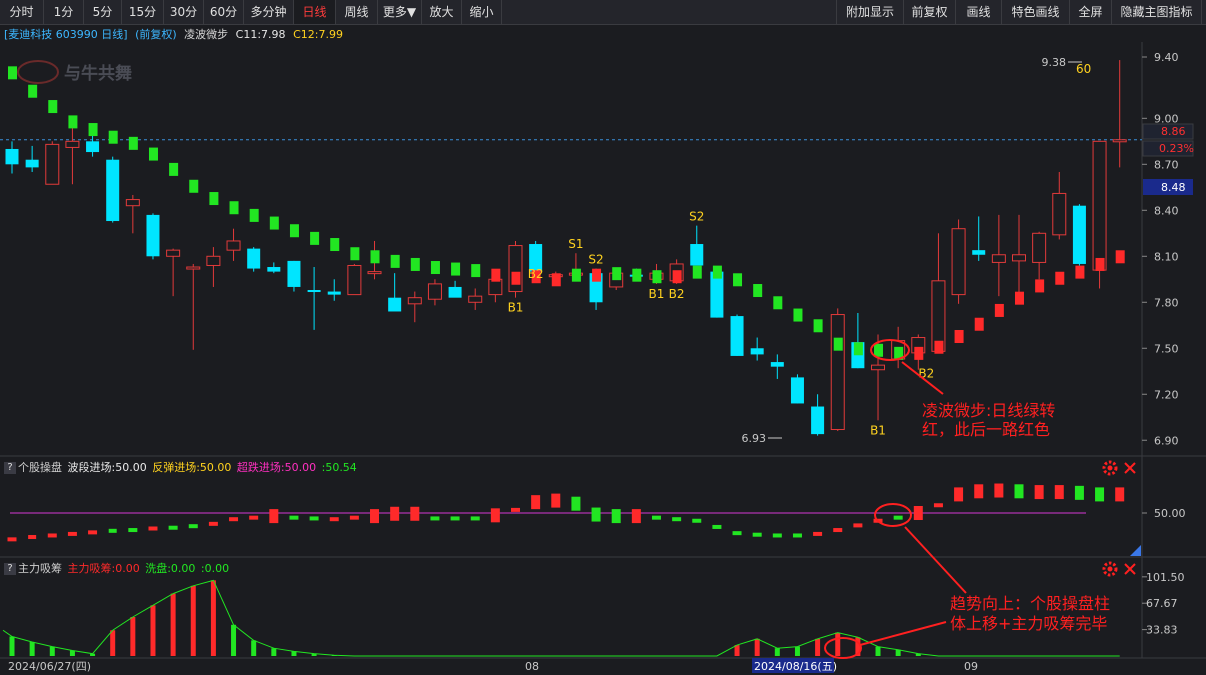 The width and height of the screenshot is (1206, 675). I want to click on price-tick-label: 9.00, so click(1166, 118).